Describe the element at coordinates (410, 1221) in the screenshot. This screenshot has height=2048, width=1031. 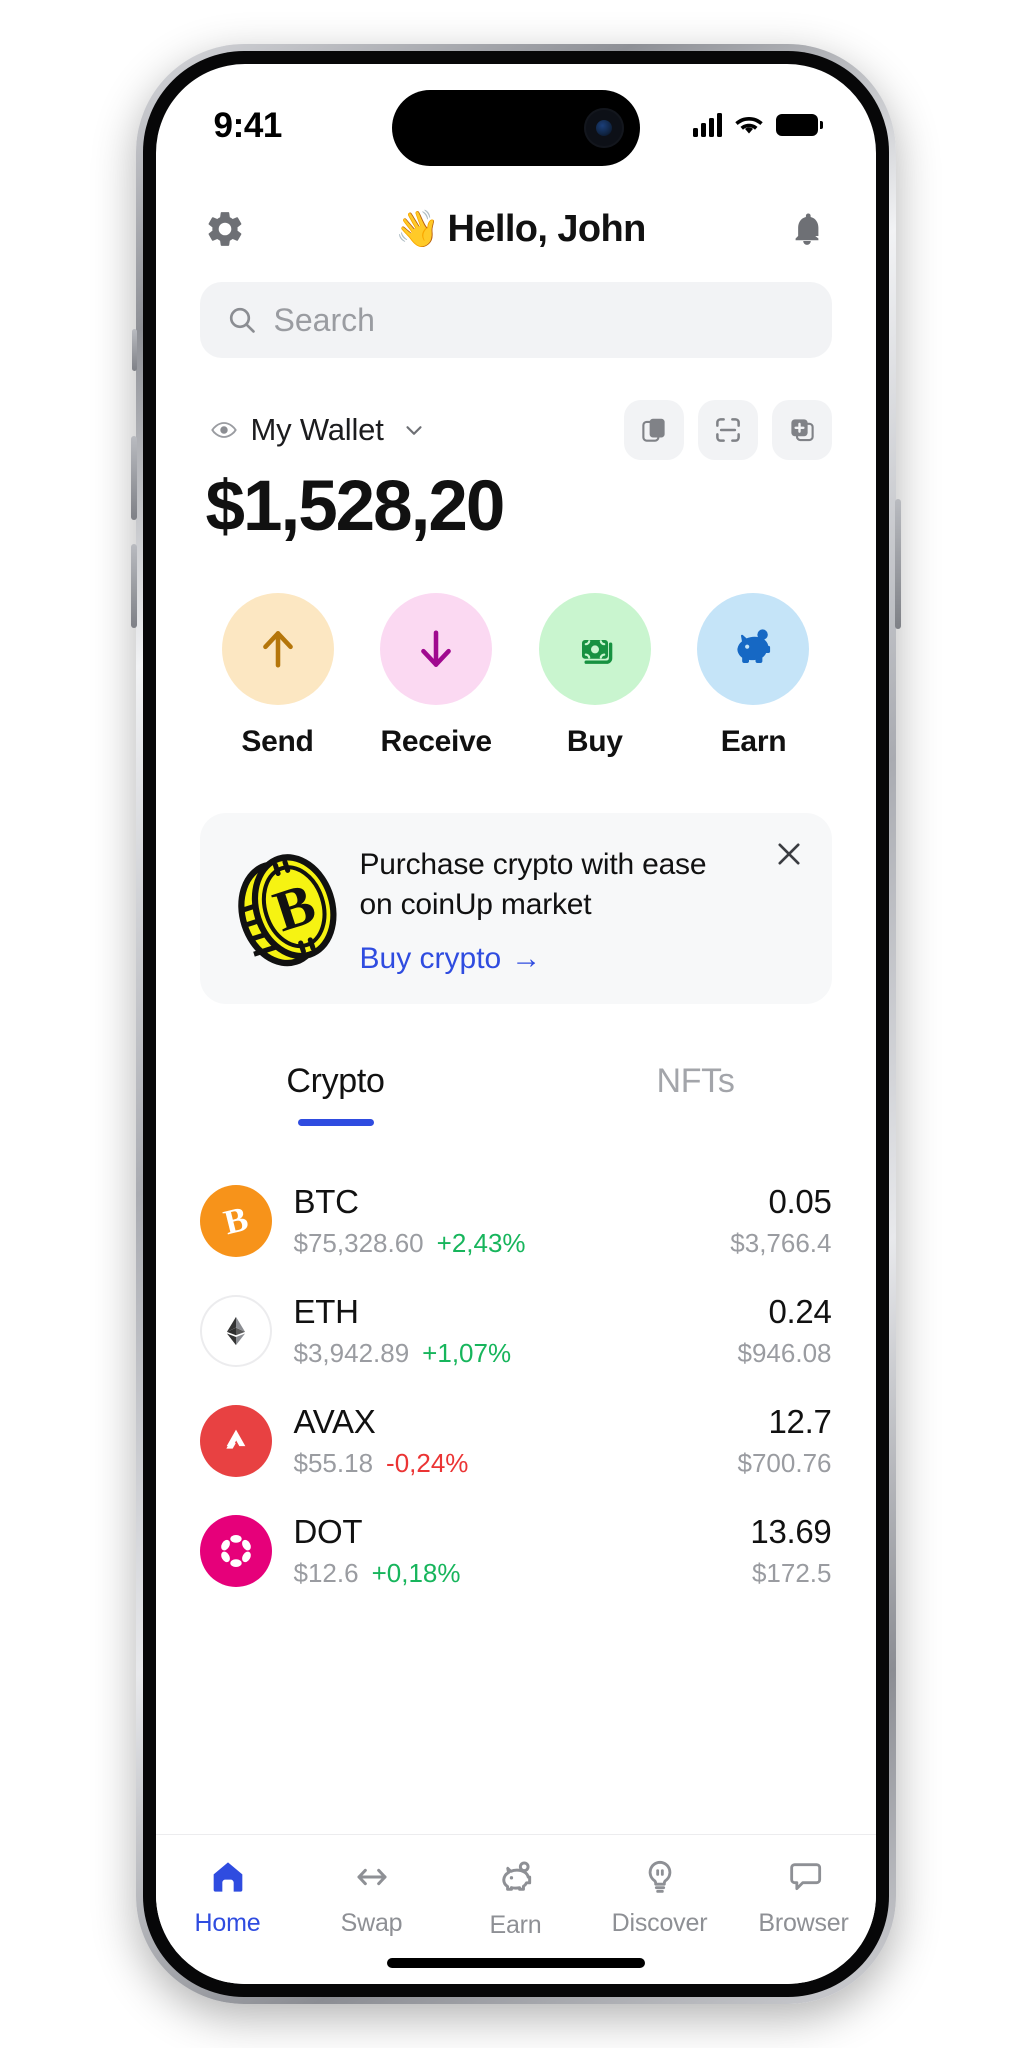
I see `token-info: BTC $75,328.60 +2,43%` at that location.